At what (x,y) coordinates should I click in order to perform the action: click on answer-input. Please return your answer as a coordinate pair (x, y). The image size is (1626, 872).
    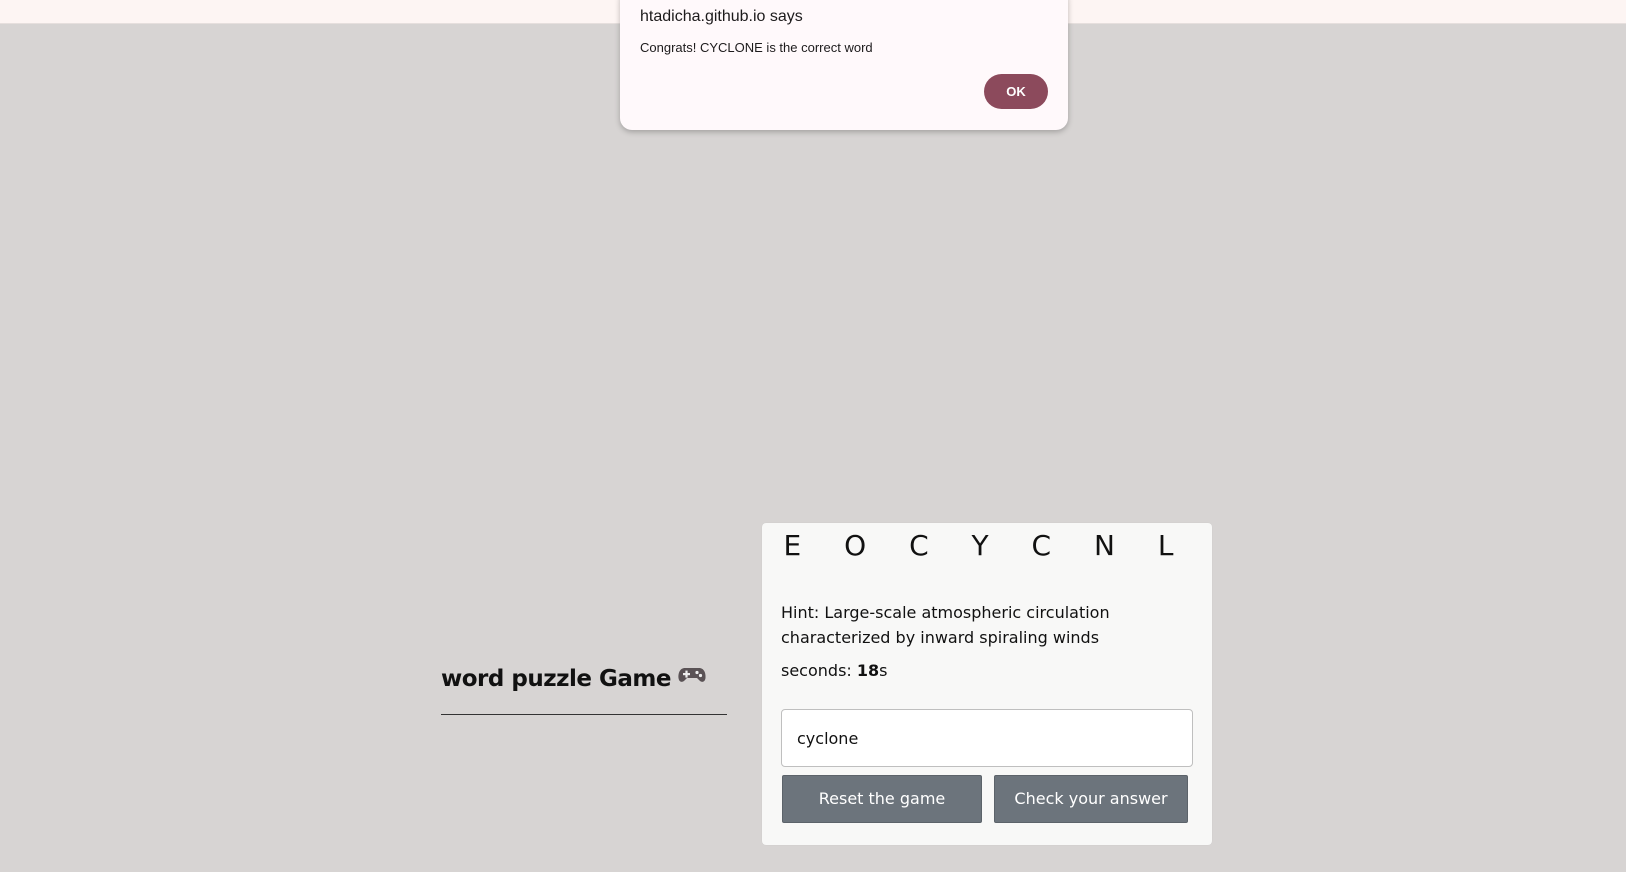
    Looking at the image, I should click on (987, 738).